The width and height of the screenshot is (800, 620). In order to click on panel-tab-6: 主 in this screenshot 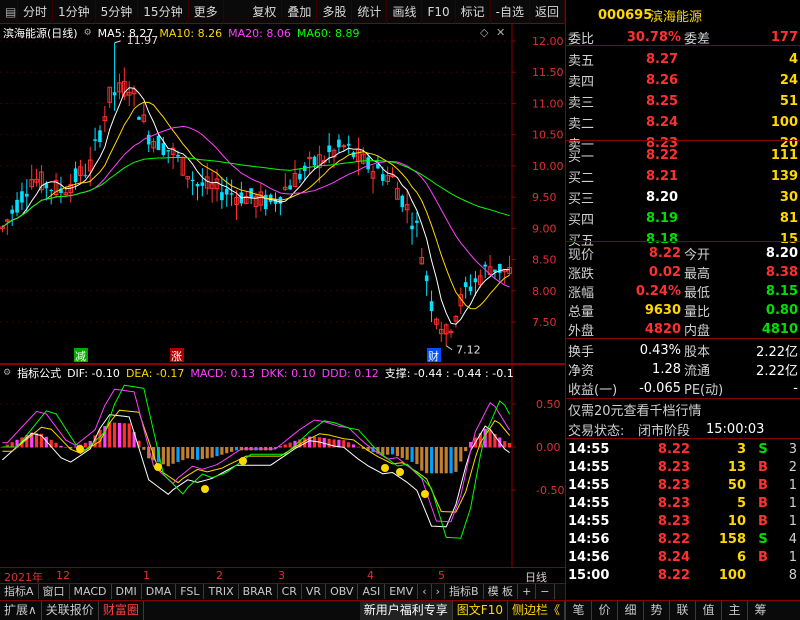, I will do `click(734, 610)`.